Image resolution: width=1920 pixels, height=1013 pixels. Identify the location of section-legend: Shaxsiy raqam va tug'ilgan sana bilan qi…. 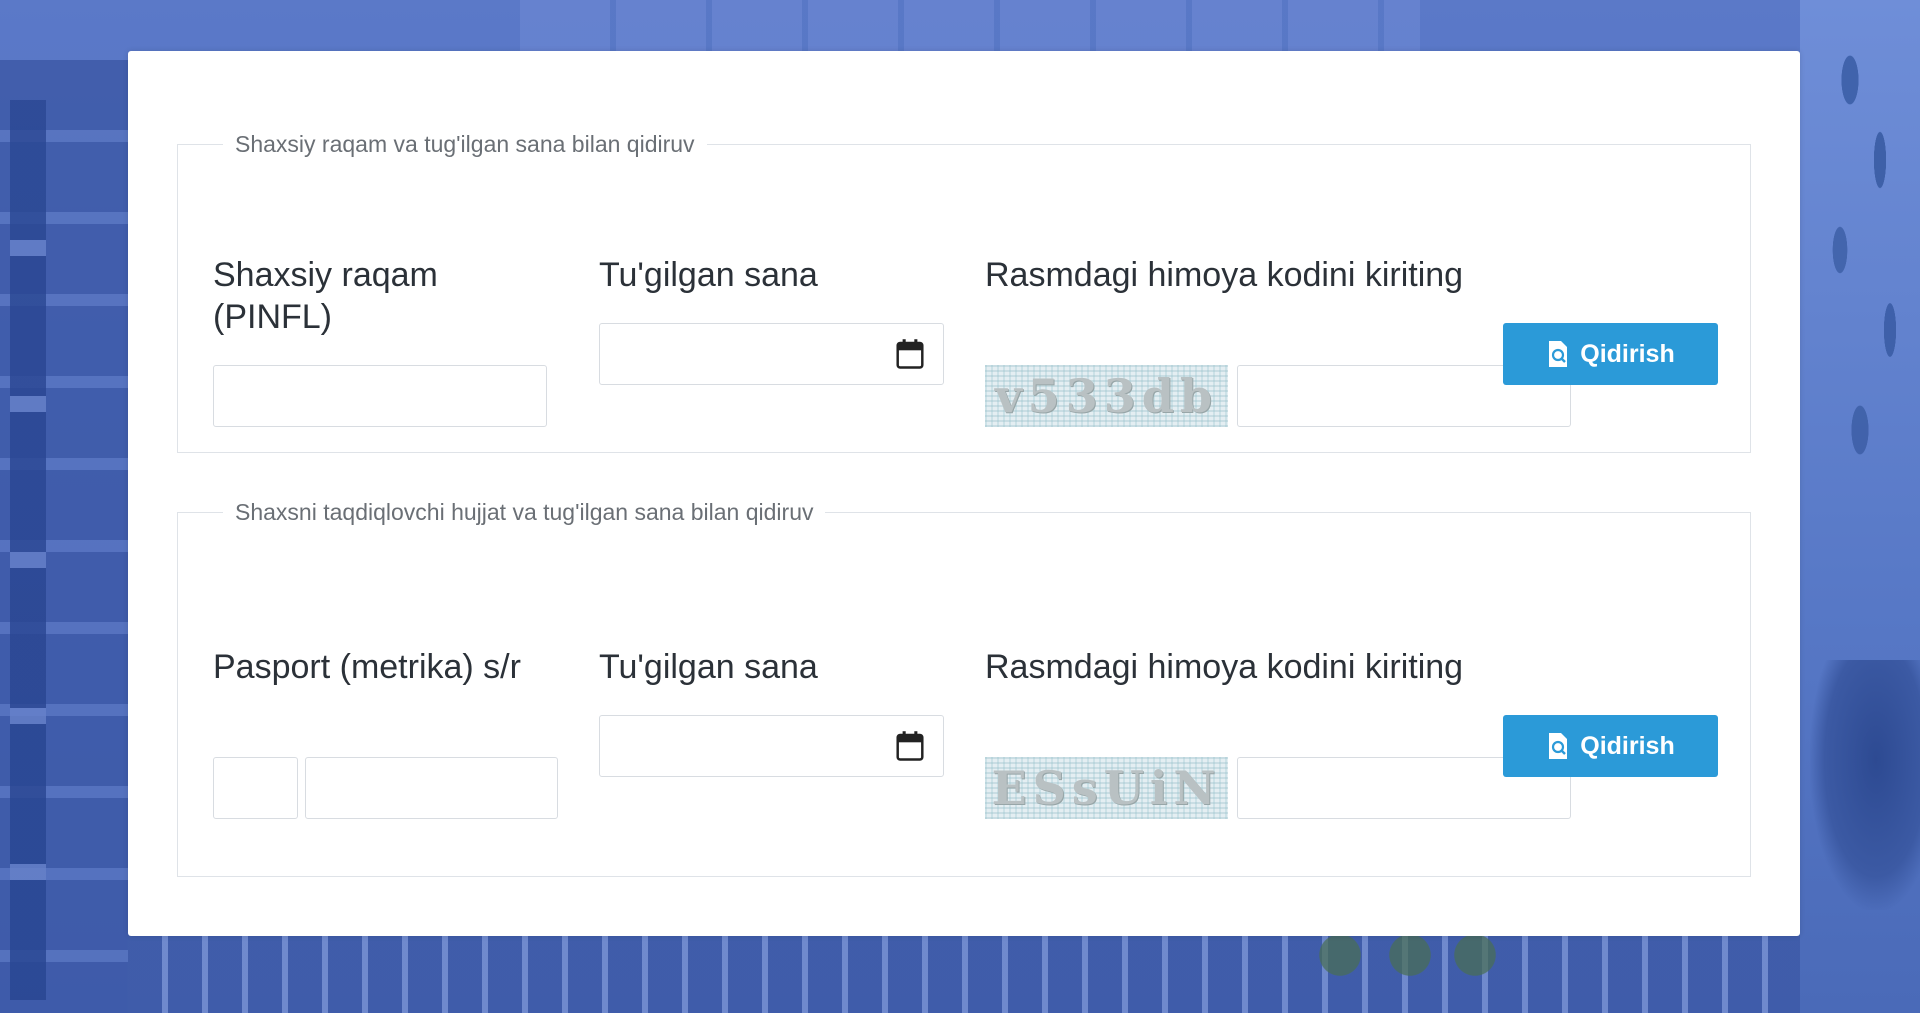
(465, 144).